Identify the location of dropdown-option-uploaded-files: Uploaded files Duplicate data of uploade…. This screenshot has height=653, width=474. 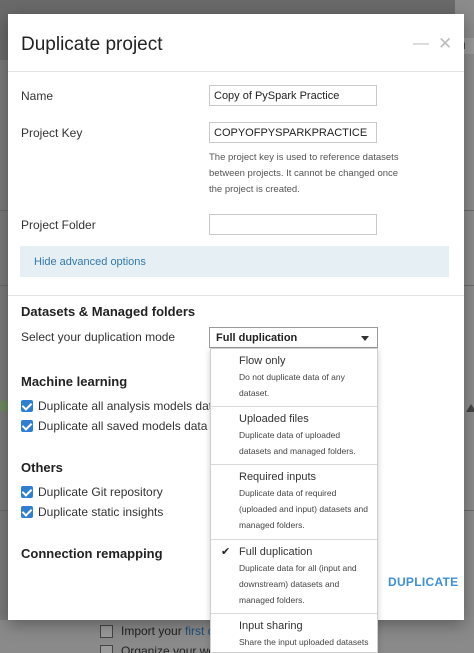
(294, 436).